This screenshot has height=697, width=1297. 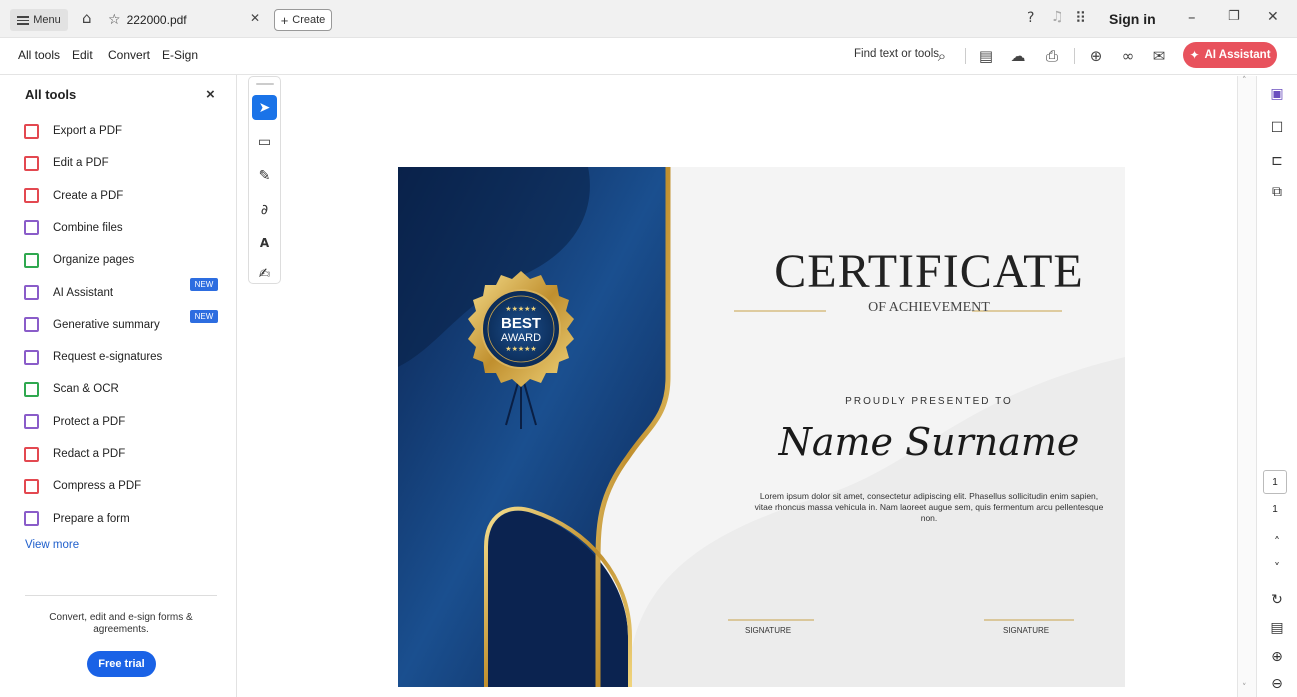 I want to click on apps-grid-icon: ⠿, so click(x=1080, y=18).